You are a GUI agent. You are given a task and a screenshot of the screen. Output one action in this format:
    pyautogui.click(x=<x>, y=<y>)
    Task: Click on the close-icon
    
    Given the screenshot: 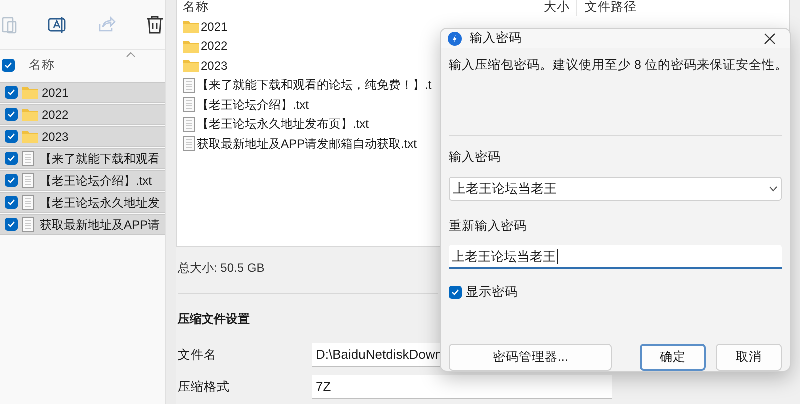 What is the action you would take?
    pyautogui.click(x=770, y=38)
    